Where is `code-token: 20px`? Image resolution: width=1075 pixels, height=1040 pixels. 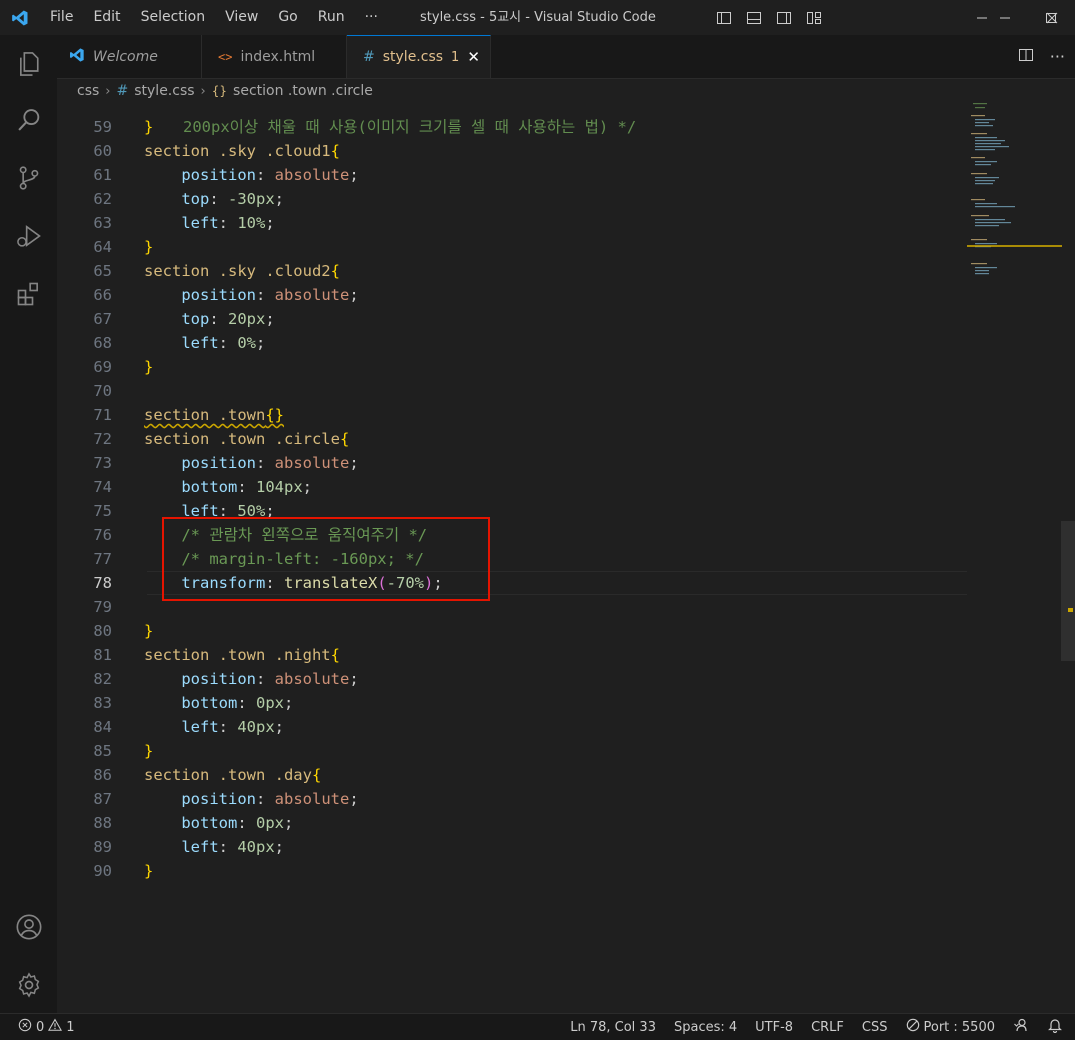 code-token: 20px is located at coordinates (247, 319).